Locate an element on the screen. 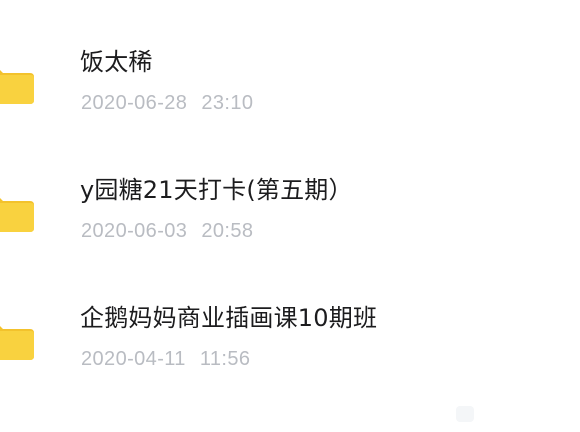 The width and height of the screenshot is (580, 432). folder-time: 20:58 is located at coordinates (227, 231).